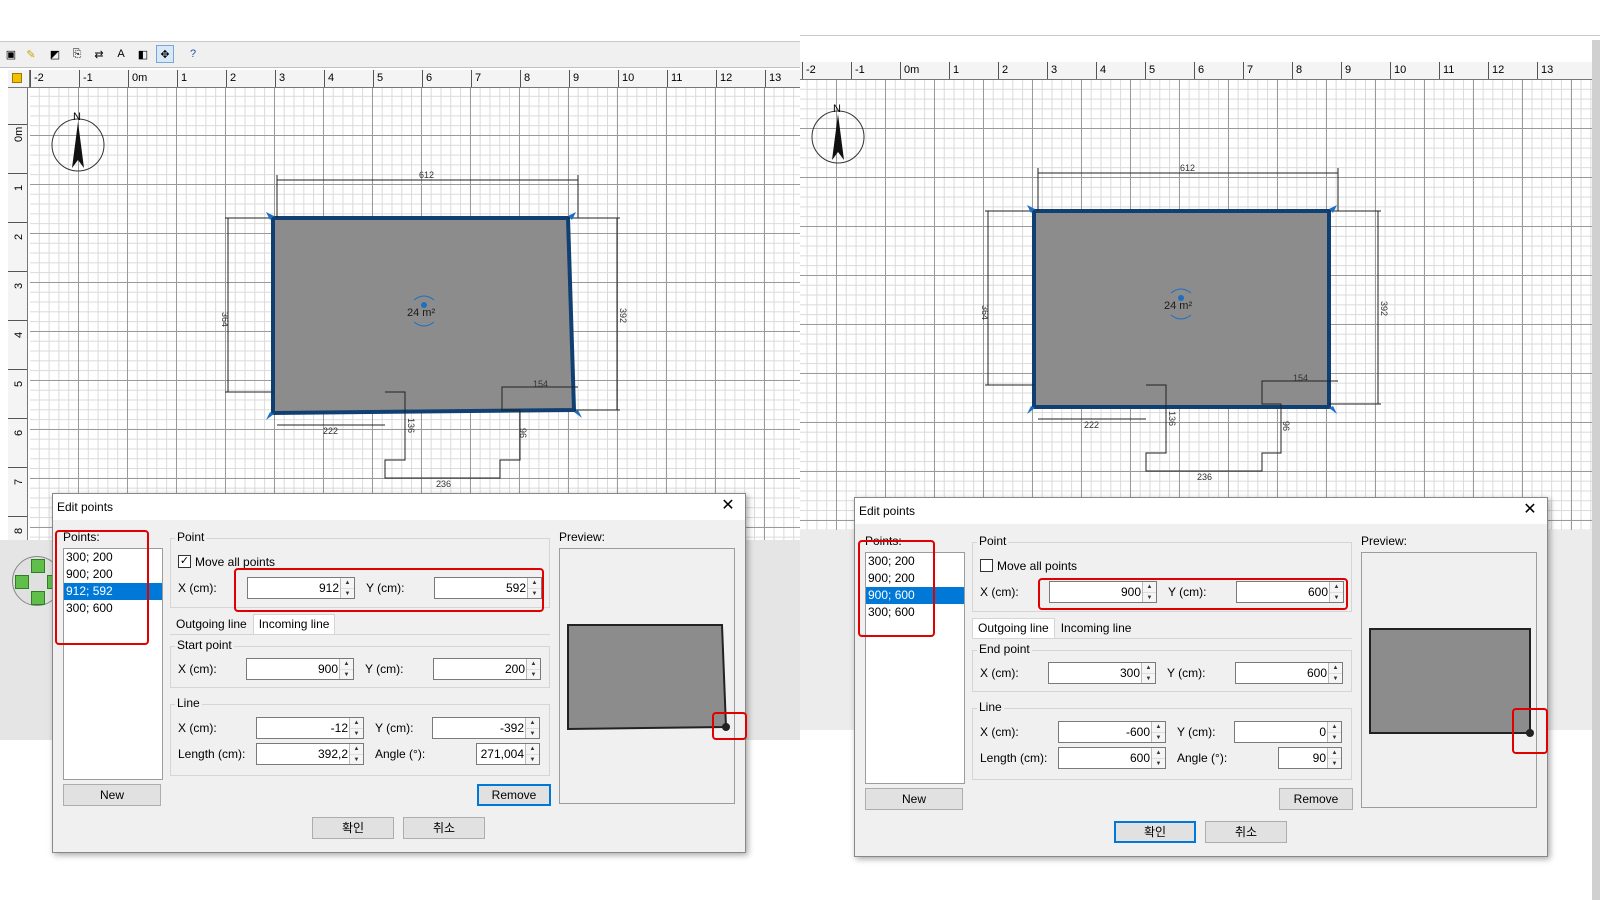  What do you see at coordinates (1596, 470) in the screenshot?
I see `vertical-scrollbar` at bounding box center [1596, 470].